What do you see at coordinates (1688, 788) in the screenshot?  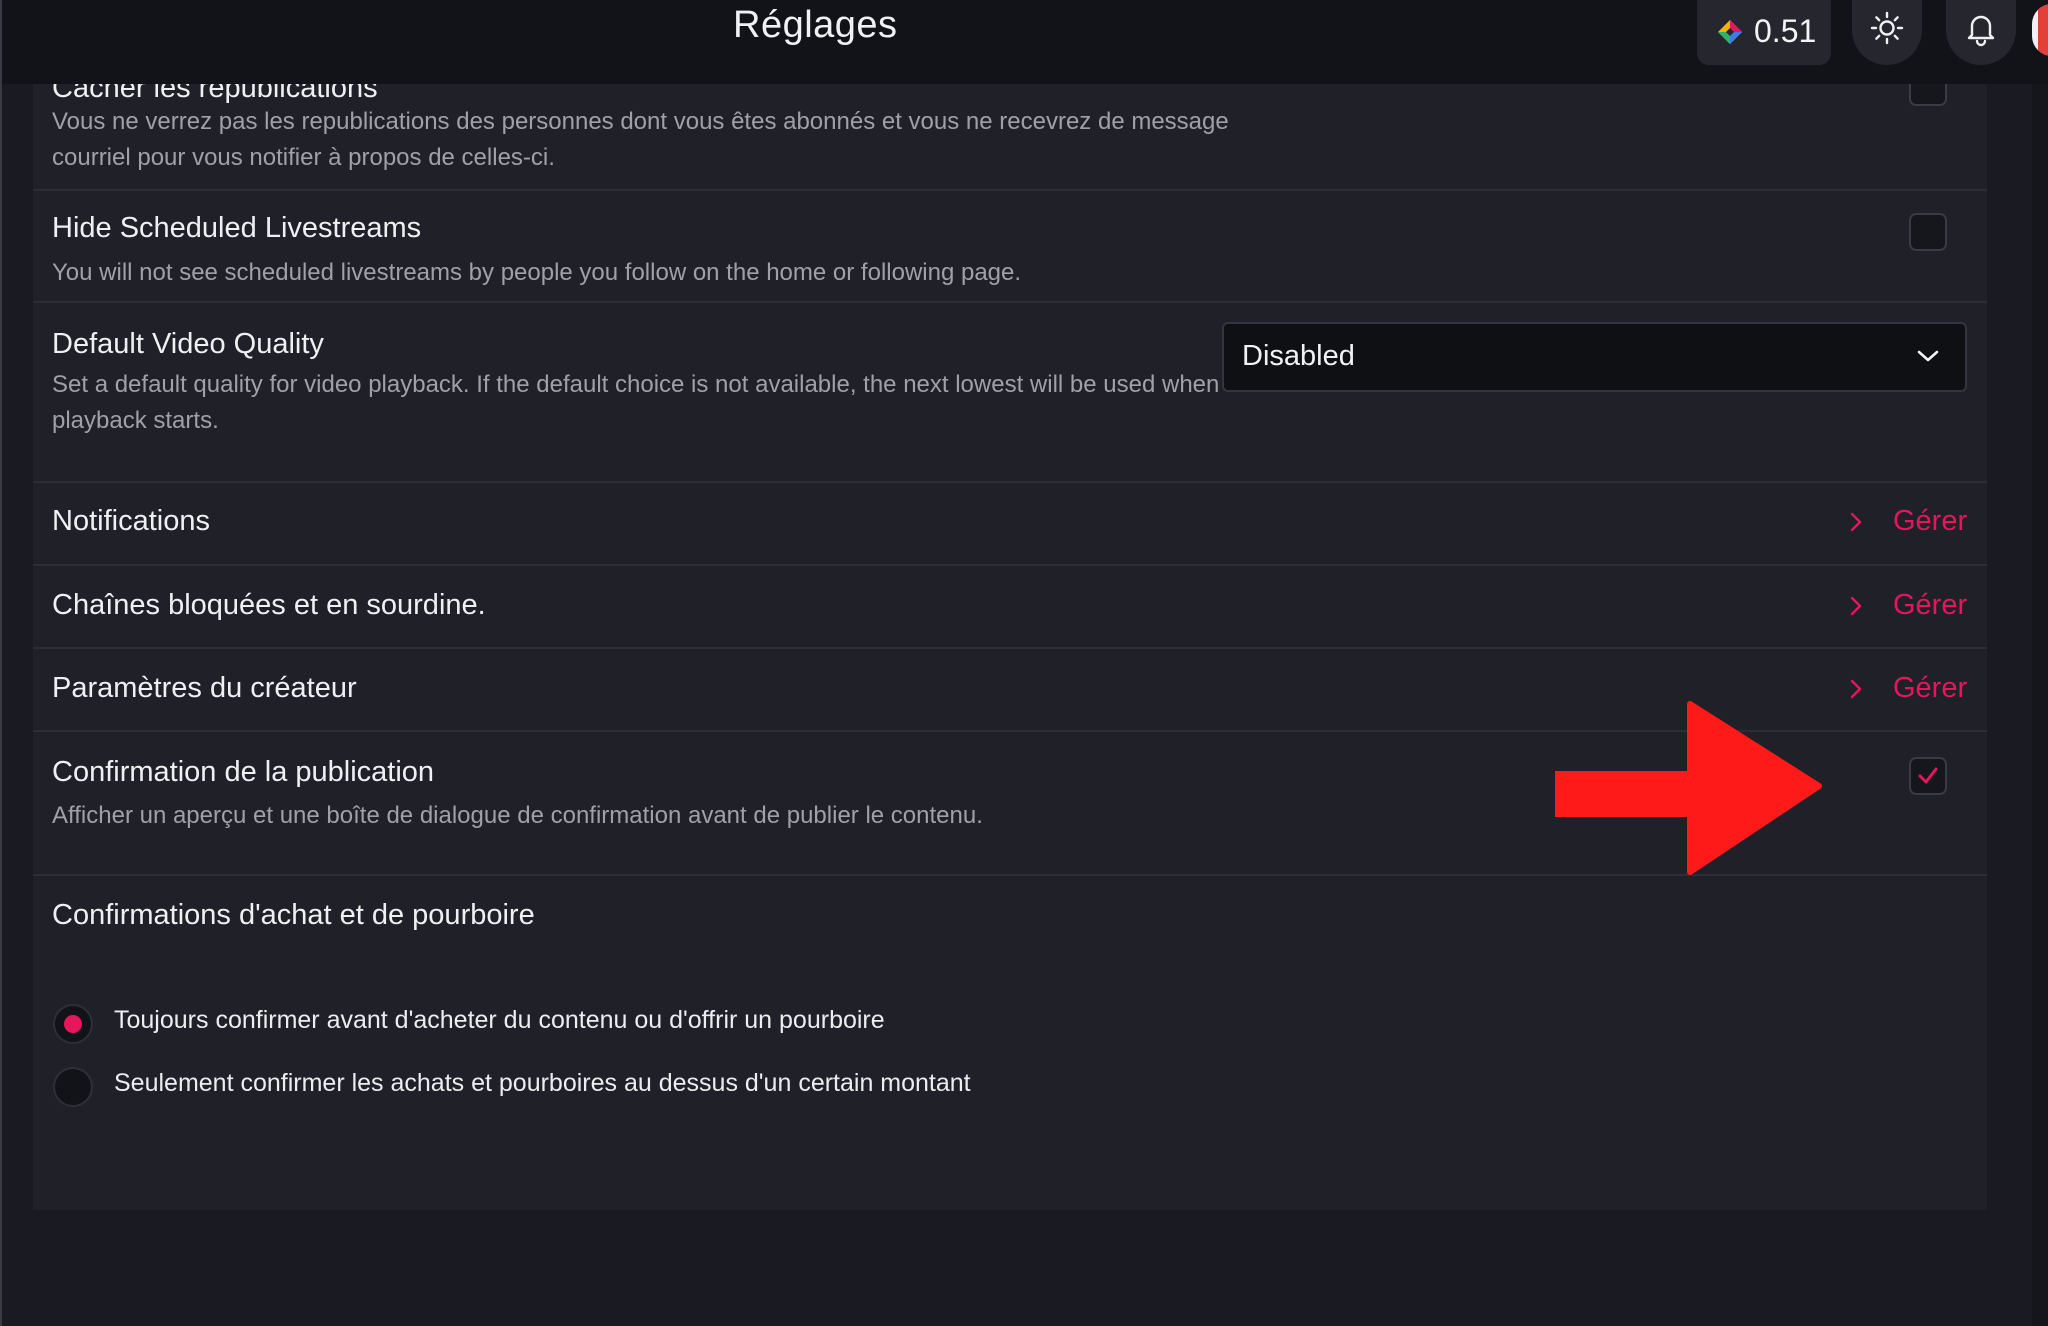 I see `annotation-arrow-icon` at bounding box center [1688, 788].